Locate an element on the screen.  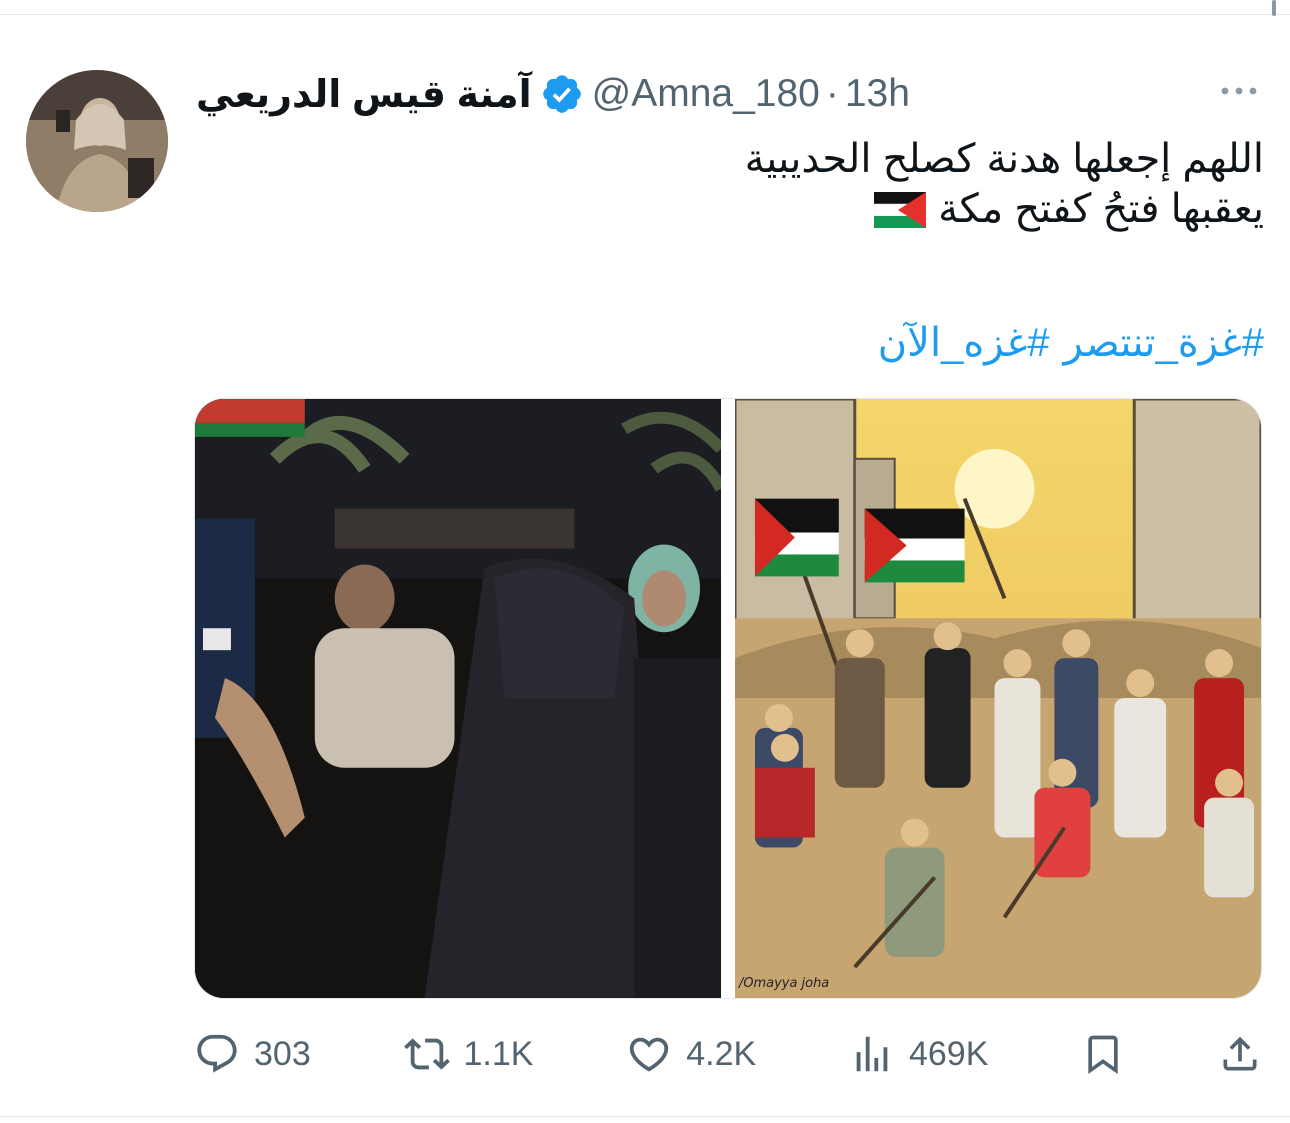
avatar is located at coordinates (97, 141).